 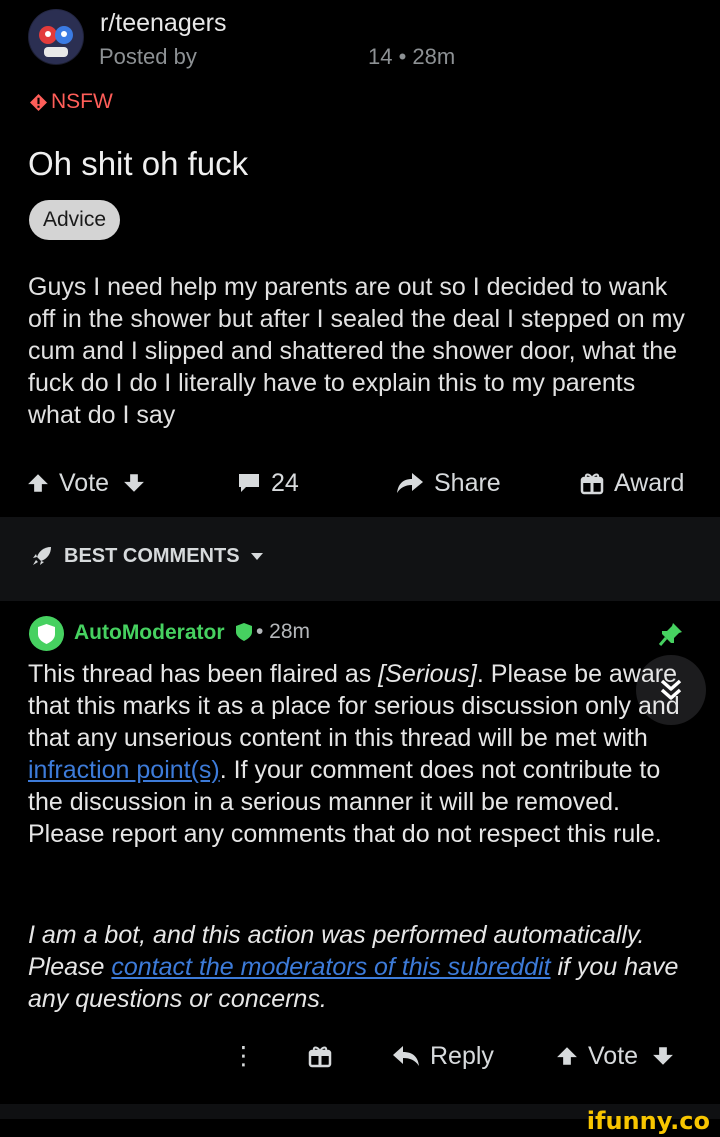 I want to click on award-label: Award, so click(x=649, y=482).